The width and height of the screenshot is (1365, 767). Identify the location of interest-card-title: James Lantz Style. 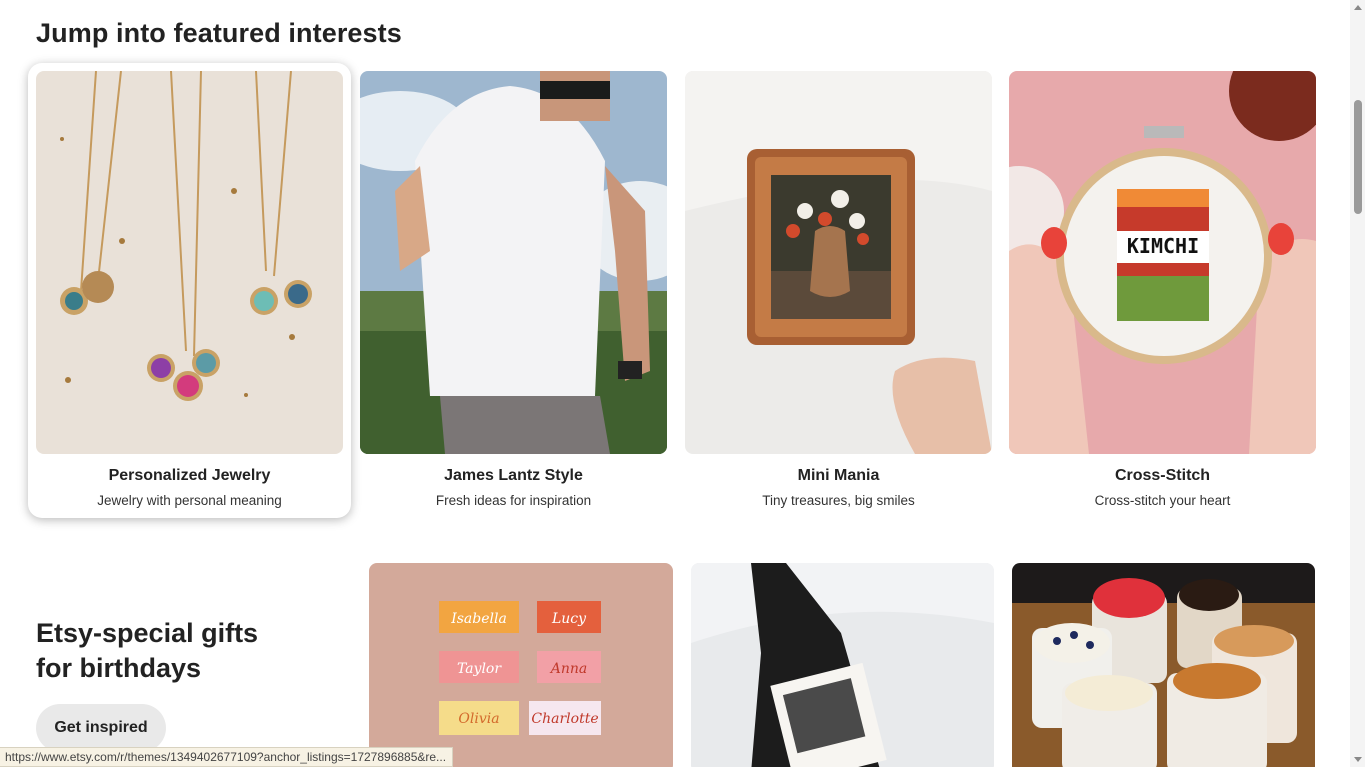
(513, 475).